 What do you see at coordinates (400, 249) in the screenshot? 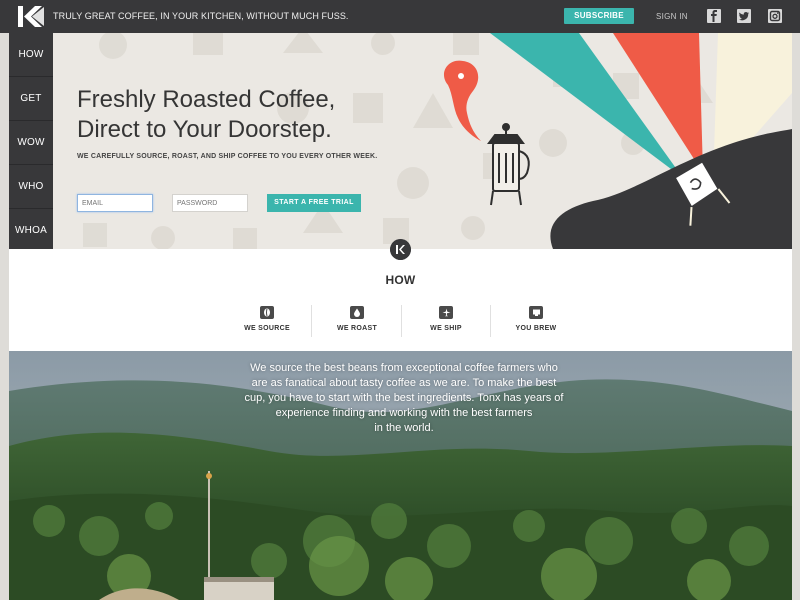
I see `tonx-badge-icon` at bounding box center [400, 249].